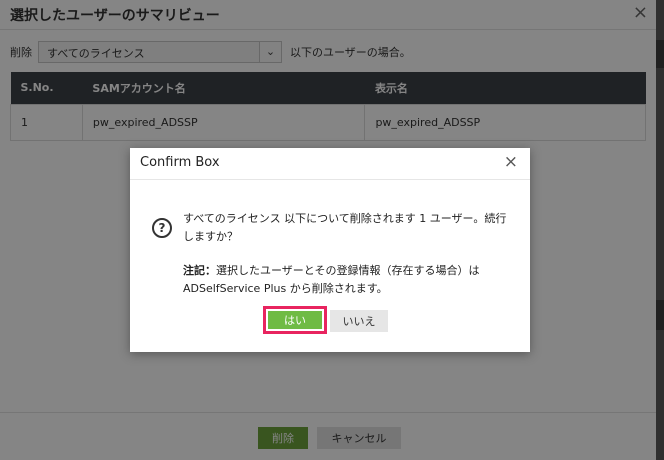 The width and height of the screenshot is (664, 460). I want to click on close-icon: ×, so click(511, 162).